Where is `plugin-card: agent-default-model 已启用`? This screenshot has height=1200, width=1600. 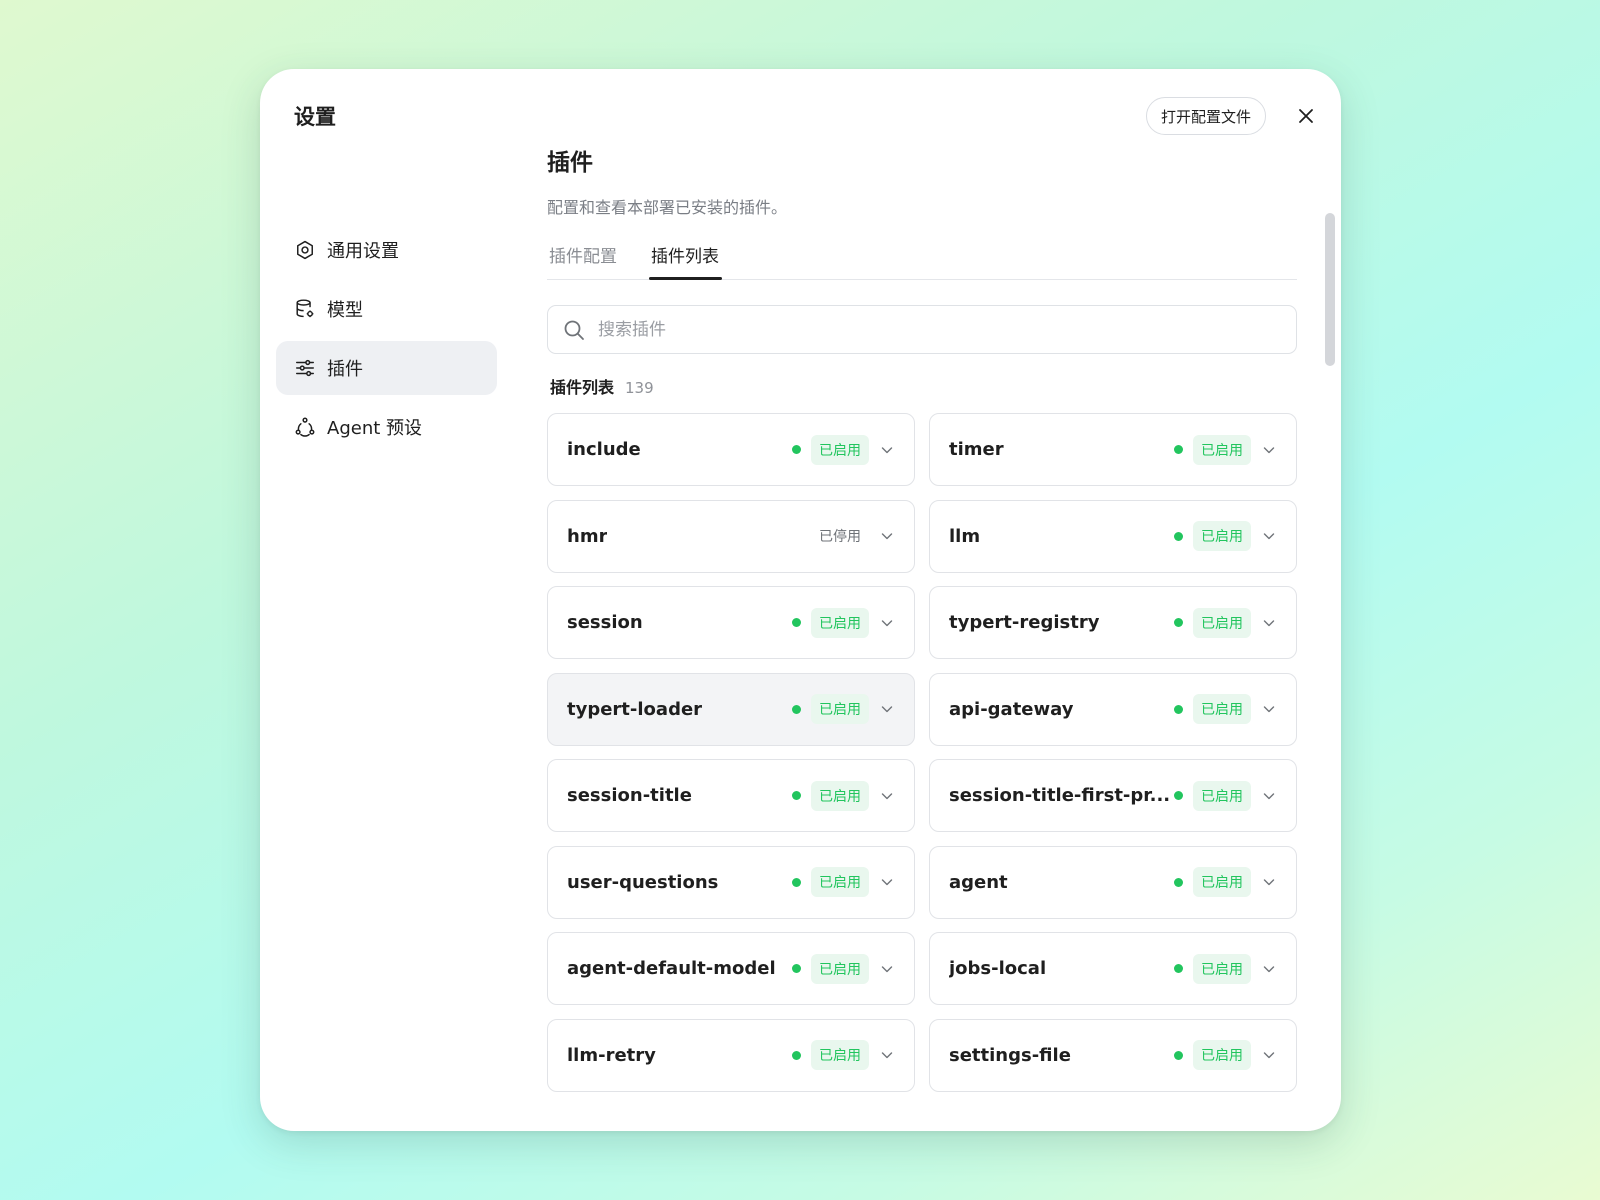 plugin-card: agent-default-model 已启用 is located at coordinates (731, 968).